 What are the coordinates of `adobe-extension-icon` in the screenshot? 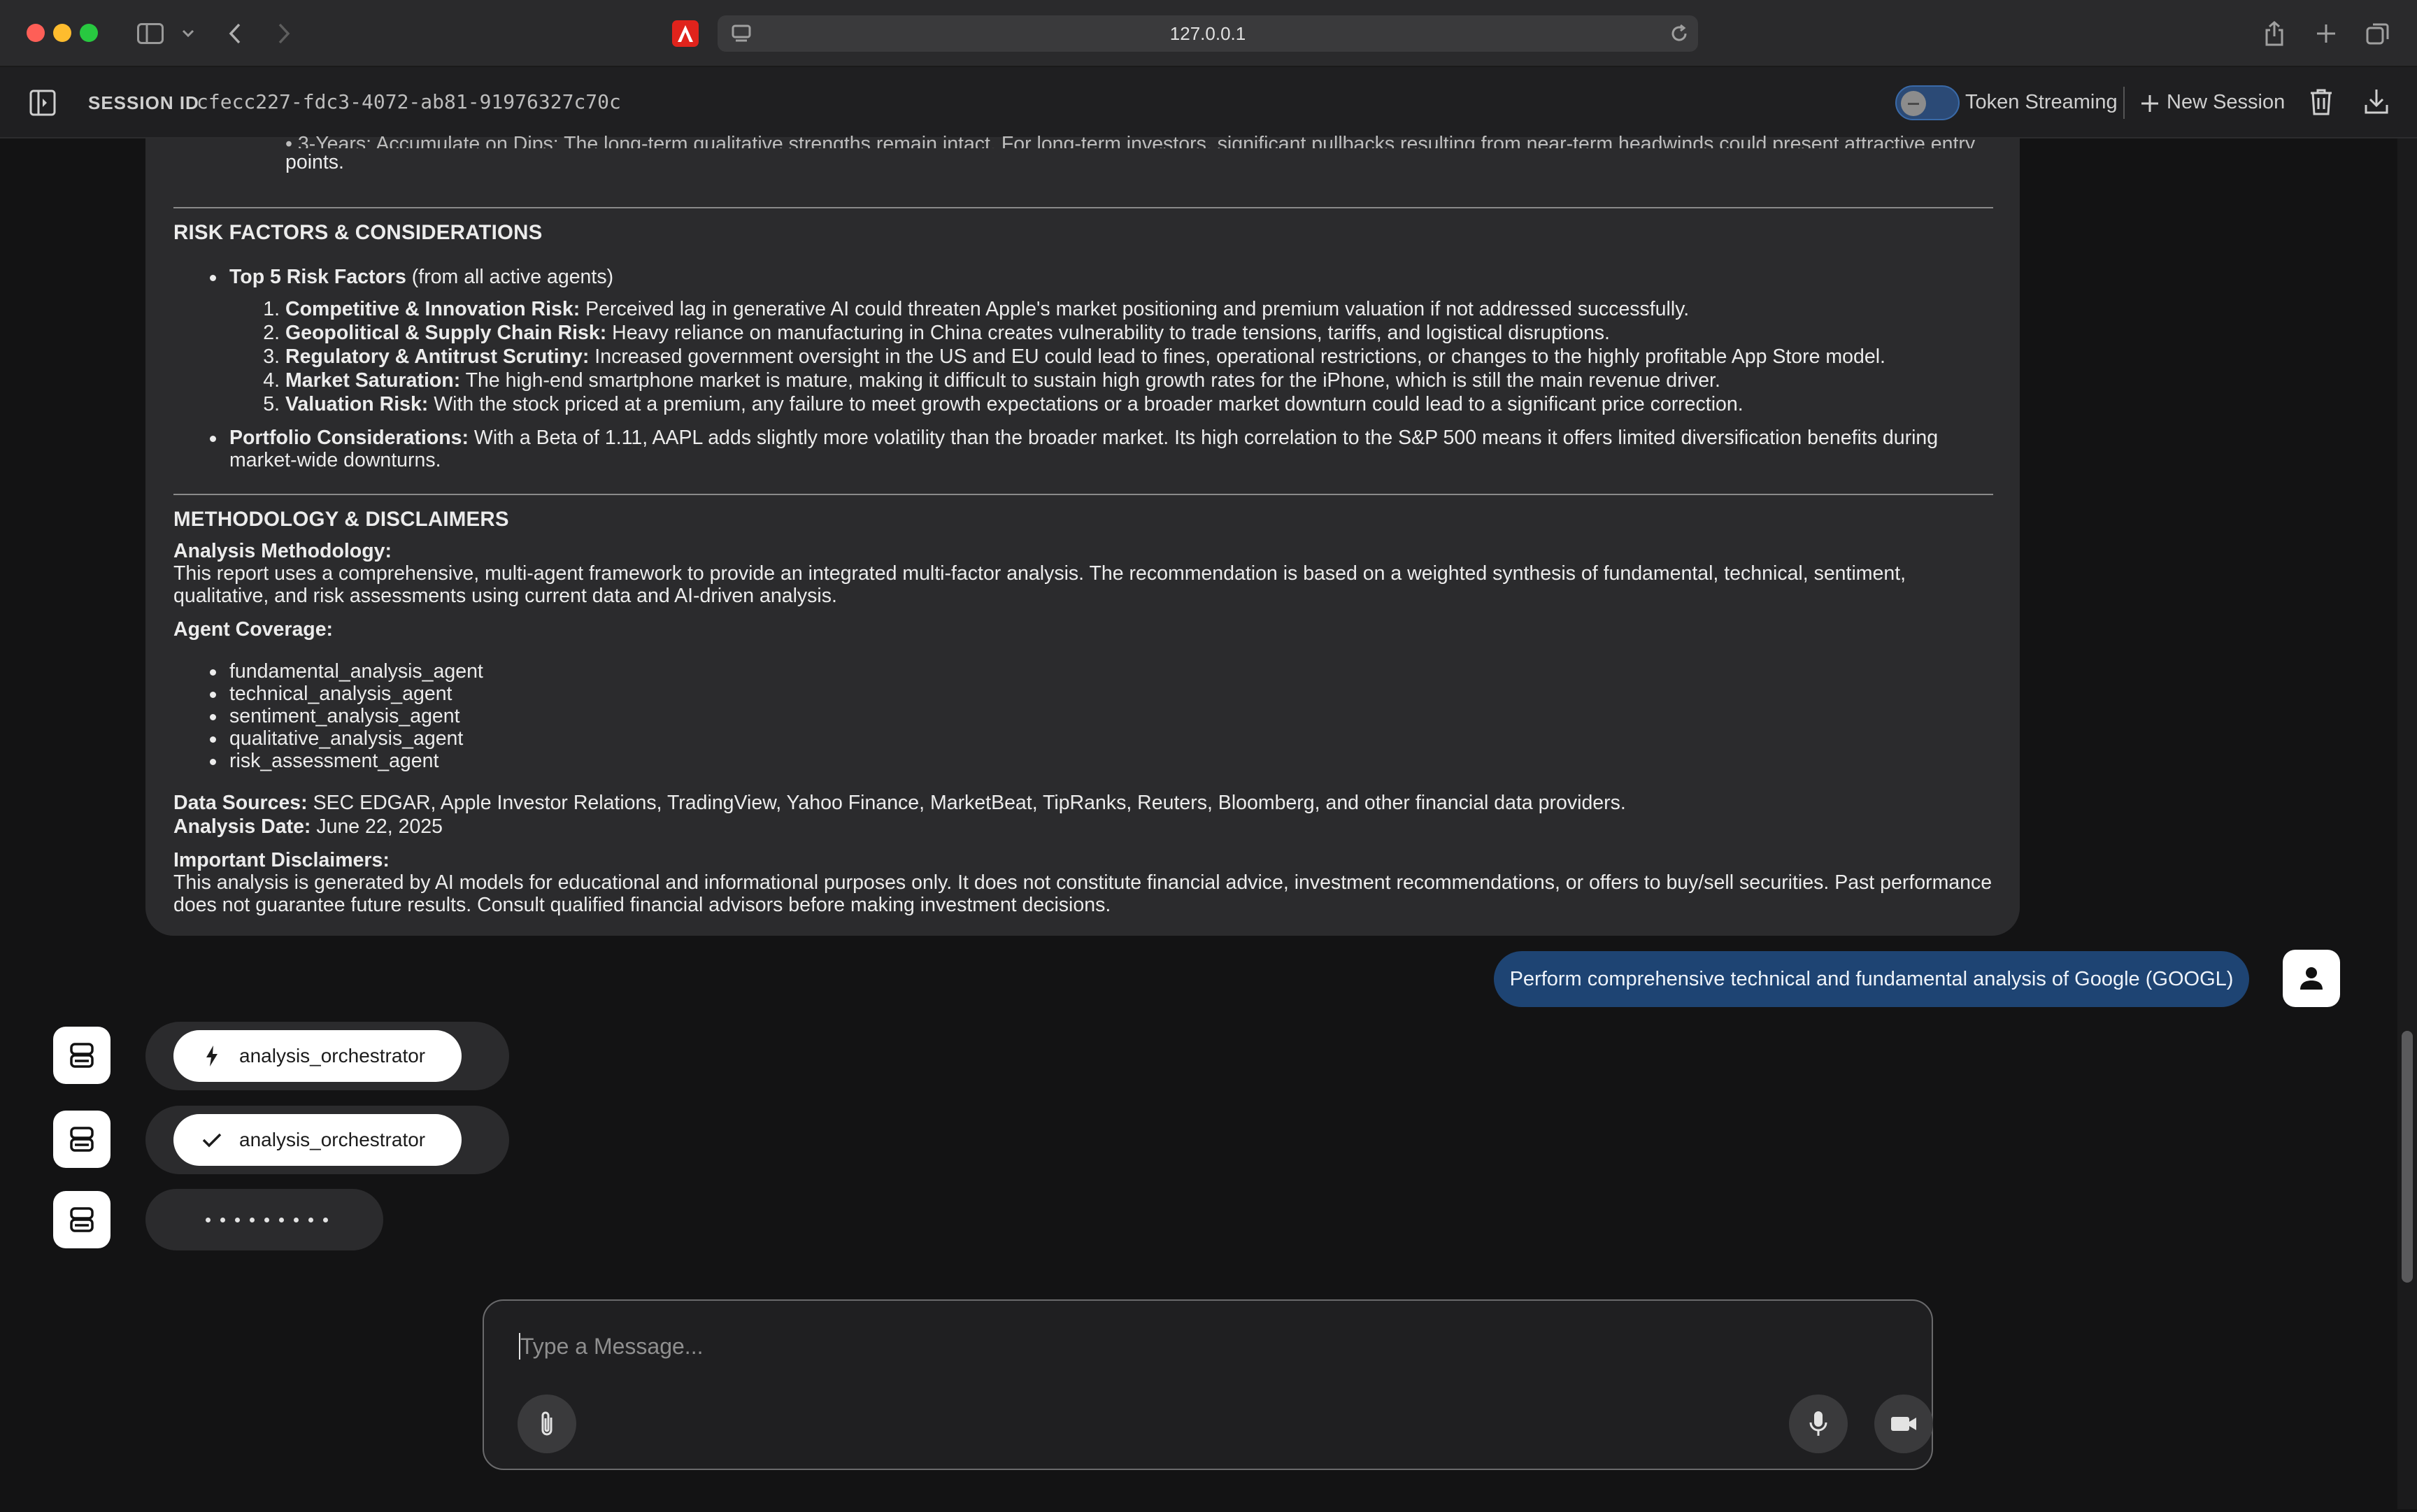 It's located at (685, 33).